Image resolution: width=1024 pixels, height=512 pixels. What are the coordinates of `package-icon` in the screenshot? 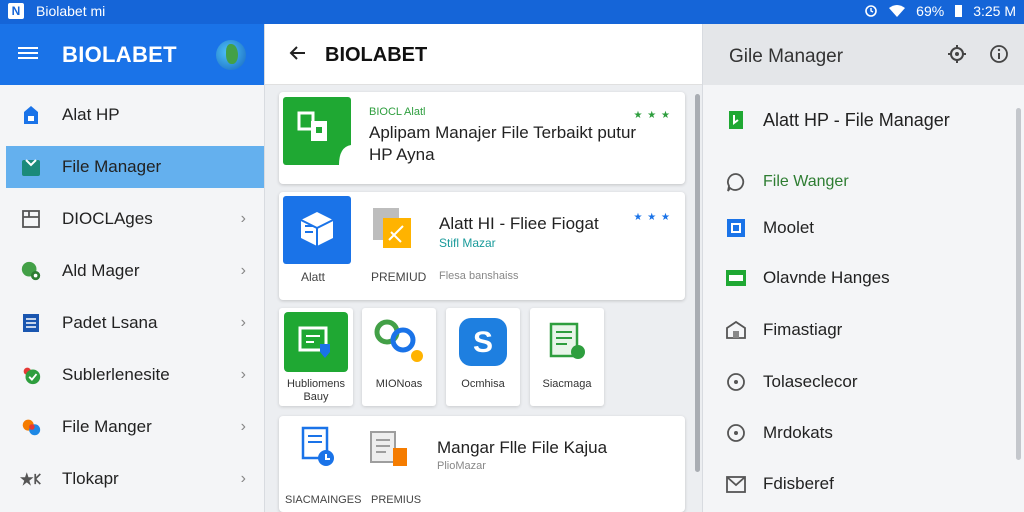 It's located at (31, 219).